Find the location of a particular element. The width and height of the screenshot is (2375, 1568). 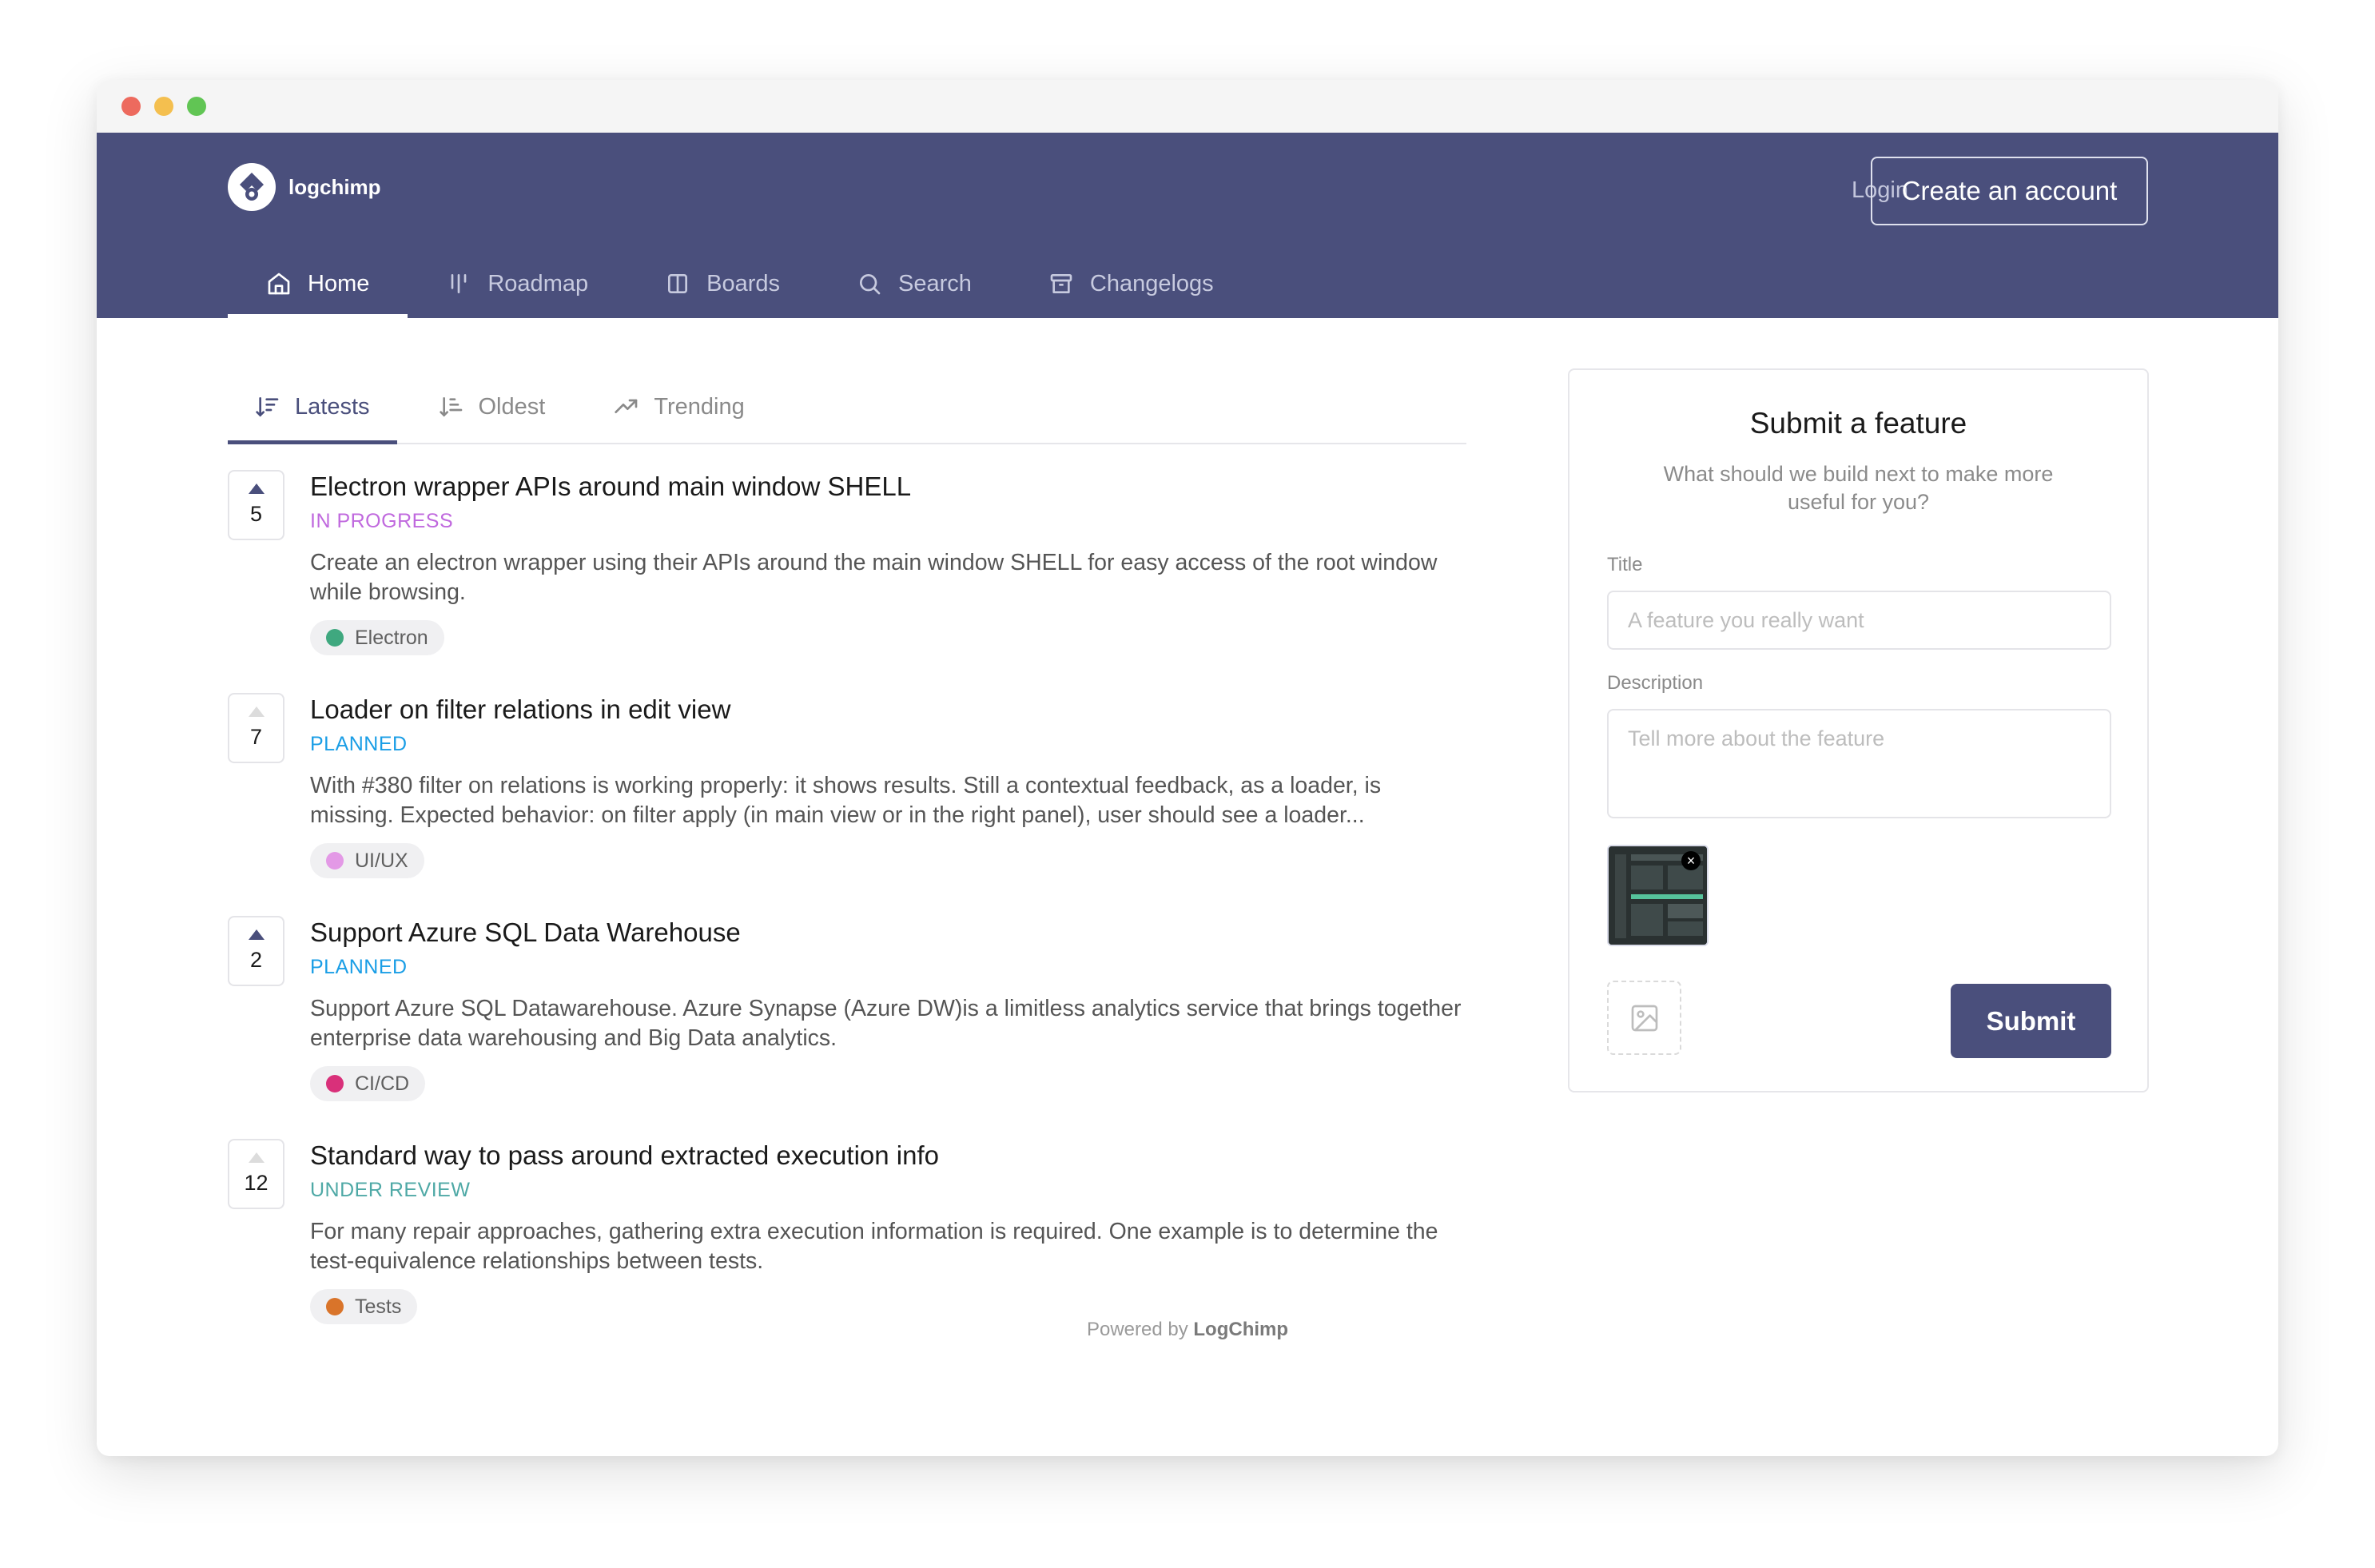

footer: Powered by LogChimp is located at coordinates (1188, 1330).